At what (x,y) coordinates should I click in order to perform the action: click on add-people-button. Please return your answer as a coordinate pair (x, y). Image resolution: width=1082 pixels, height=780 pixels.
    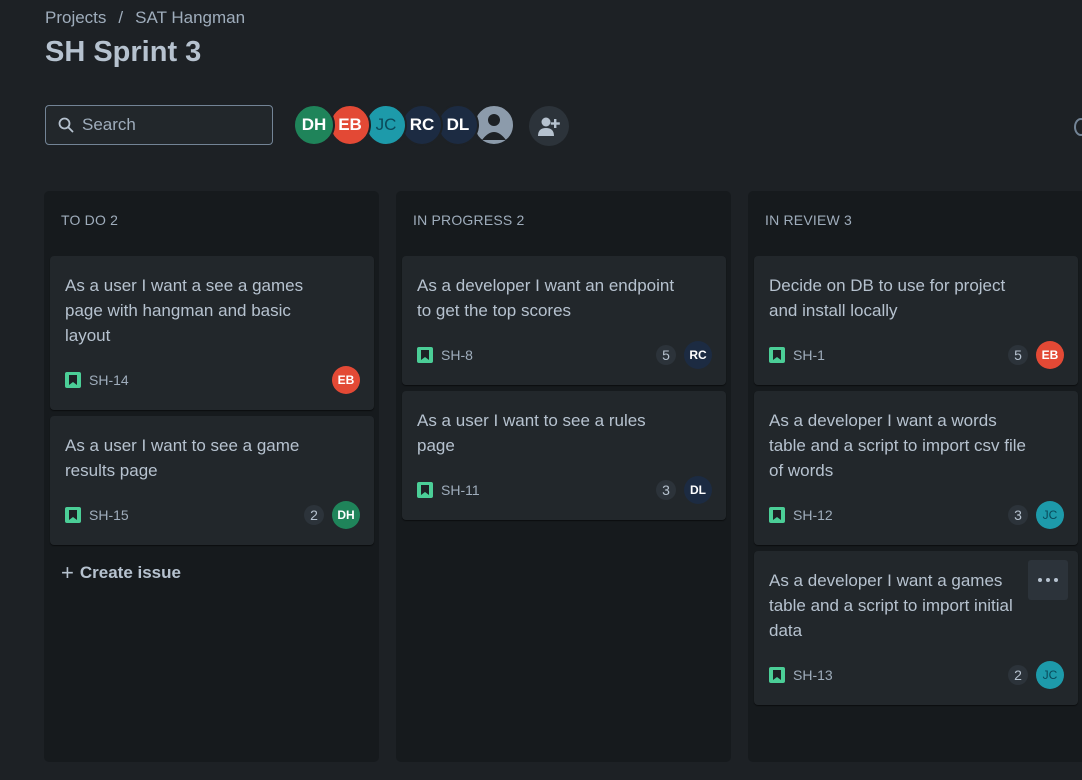
    Looking at the image, I should click on (549, 126).